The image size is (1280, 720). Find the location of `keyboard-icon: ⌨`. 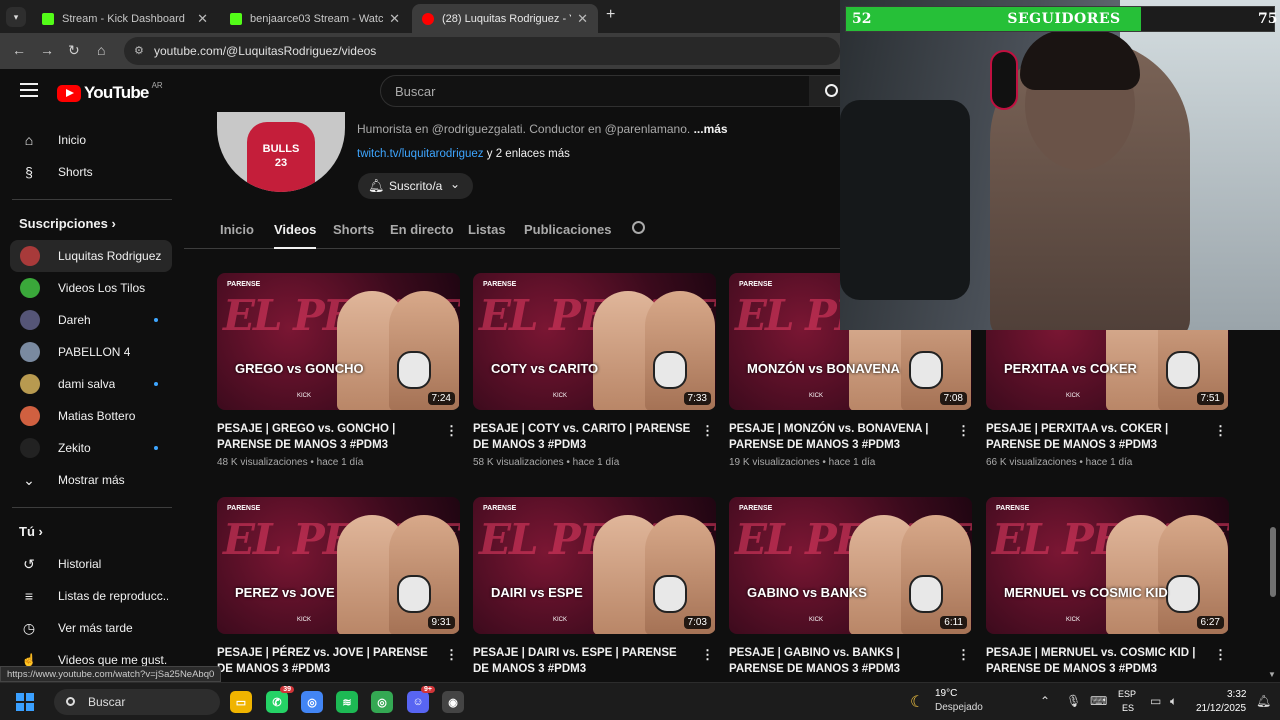

keyboard-icon: ⌨ is located at coordinates (1098, 701).